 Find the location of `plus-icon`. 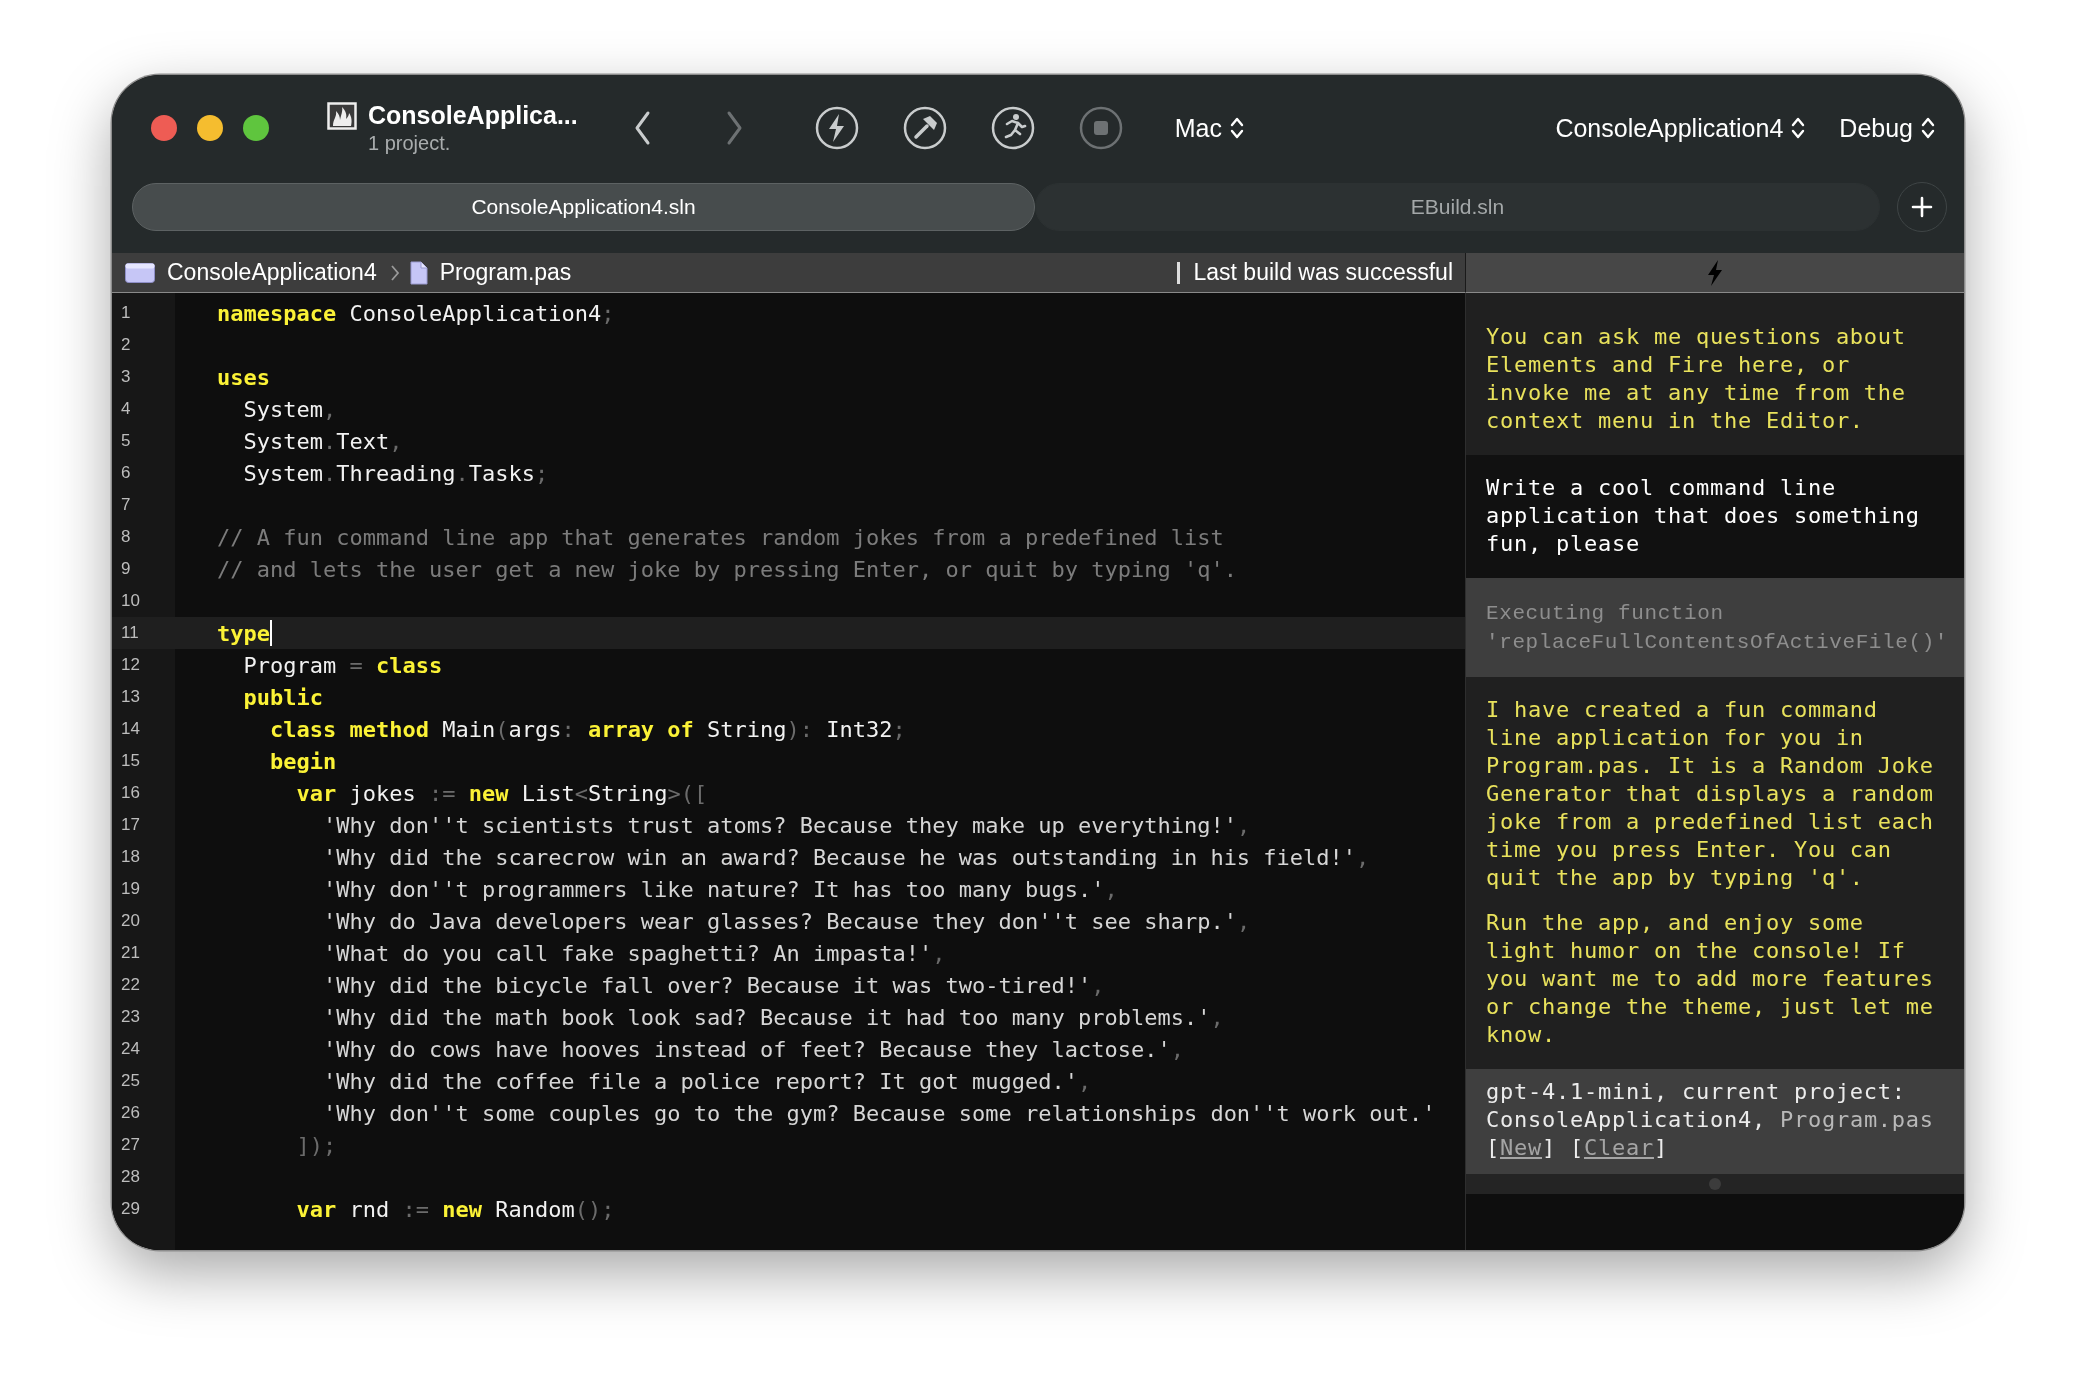

plus-icon is located at coordinates (1922, 207).